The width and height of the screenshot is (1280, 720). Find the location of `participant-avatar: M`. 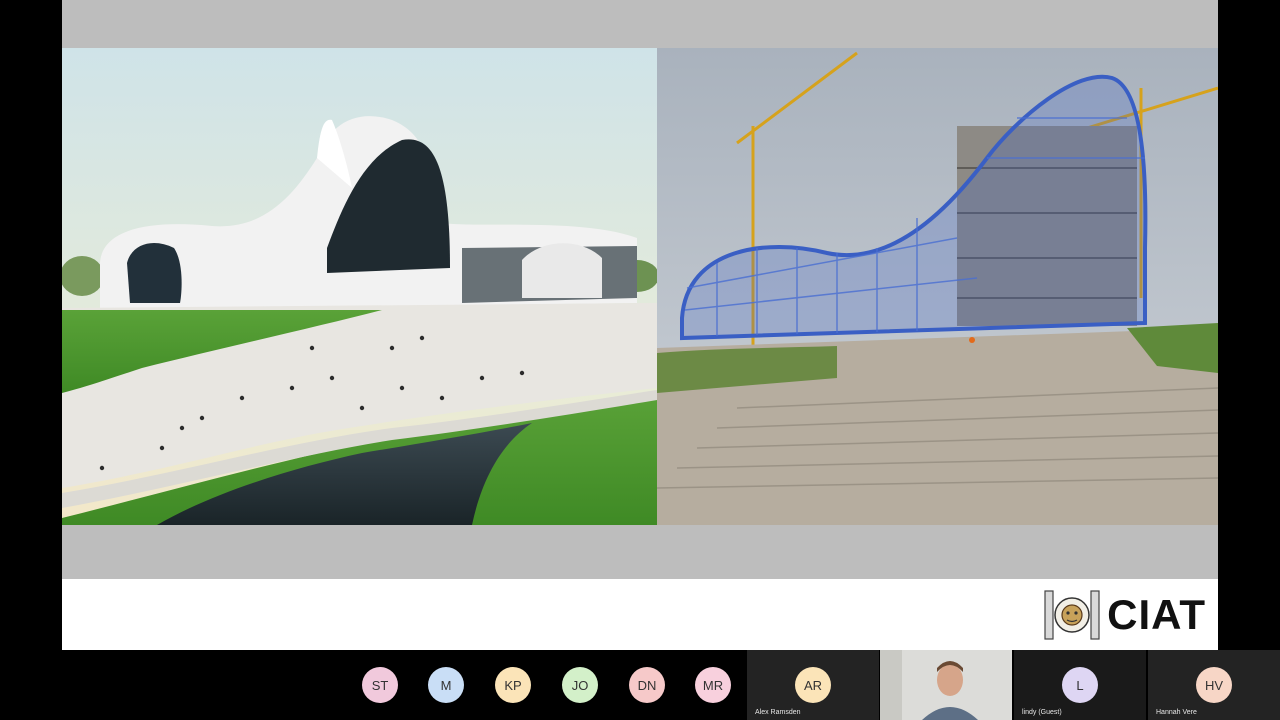

participant-avatar: M is located at coordinates (446, 685).